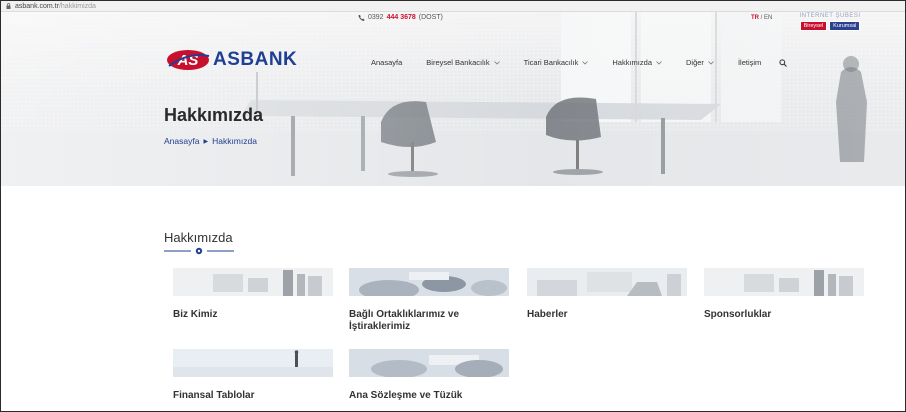 The width and height of the screenshot is (906, 412). I want to click on breadcrumb: Anasayfa ▶ Hakkımızda, so click(210, 141).